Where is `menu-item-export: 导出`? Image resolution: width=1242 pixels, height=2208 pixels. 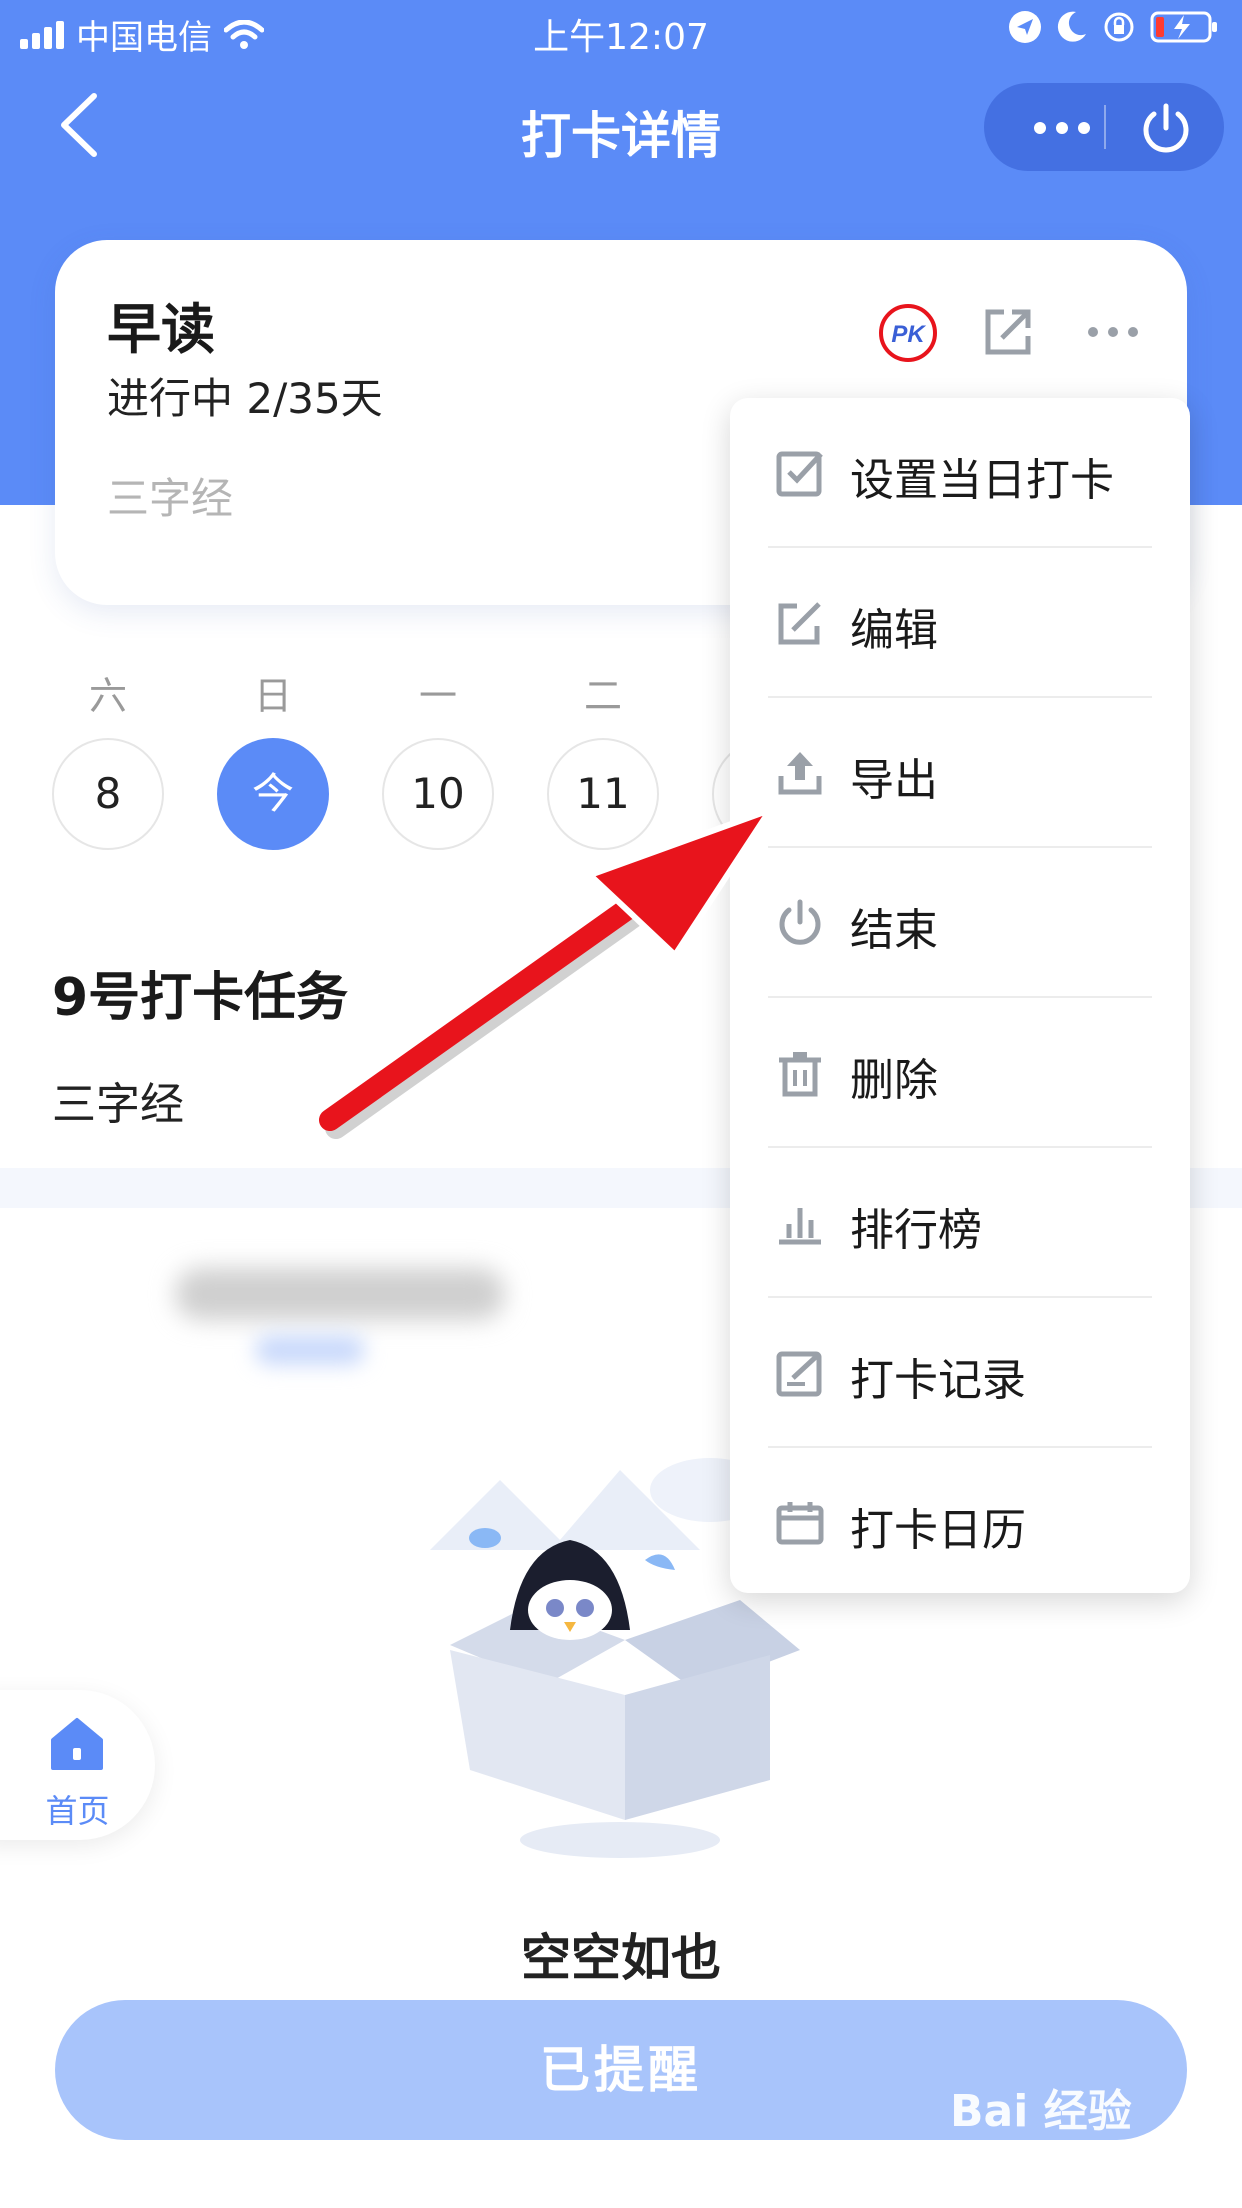 menu-item-export: 导出 is located at coordinates (960, 773).